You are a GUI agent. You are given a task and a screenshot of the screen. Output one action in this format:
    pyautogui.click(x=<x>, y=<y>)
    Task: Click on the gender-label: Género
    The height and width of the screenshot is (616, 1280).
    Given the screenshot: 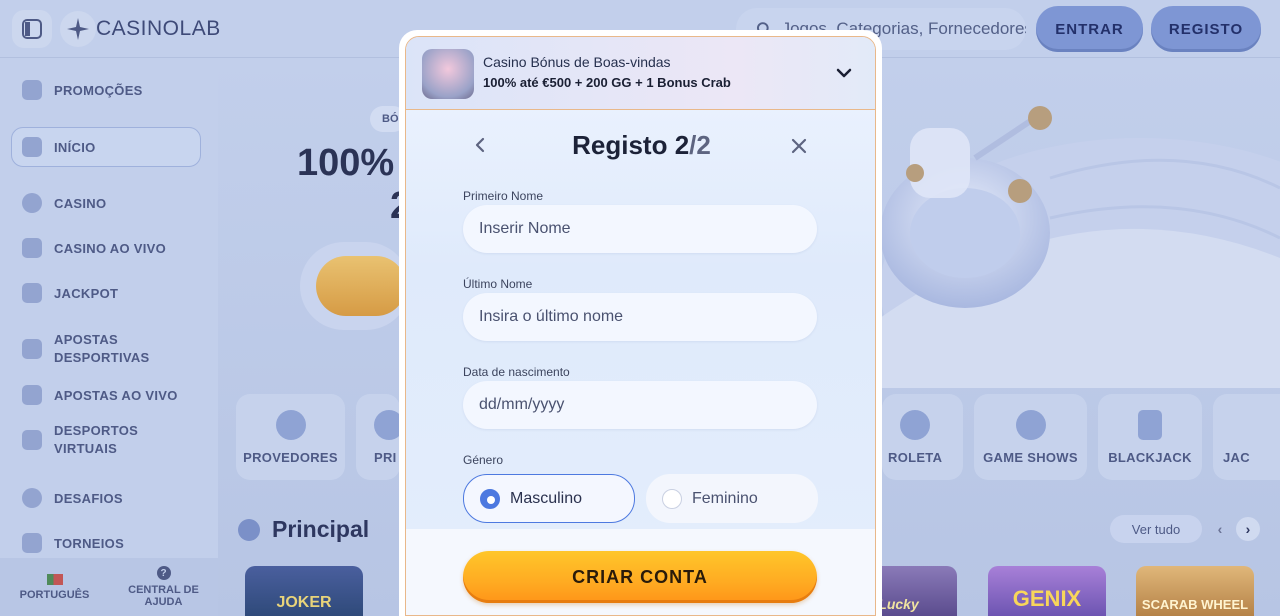 What is the action you would take?
    pyautogui.click(x=483, y=460)
    